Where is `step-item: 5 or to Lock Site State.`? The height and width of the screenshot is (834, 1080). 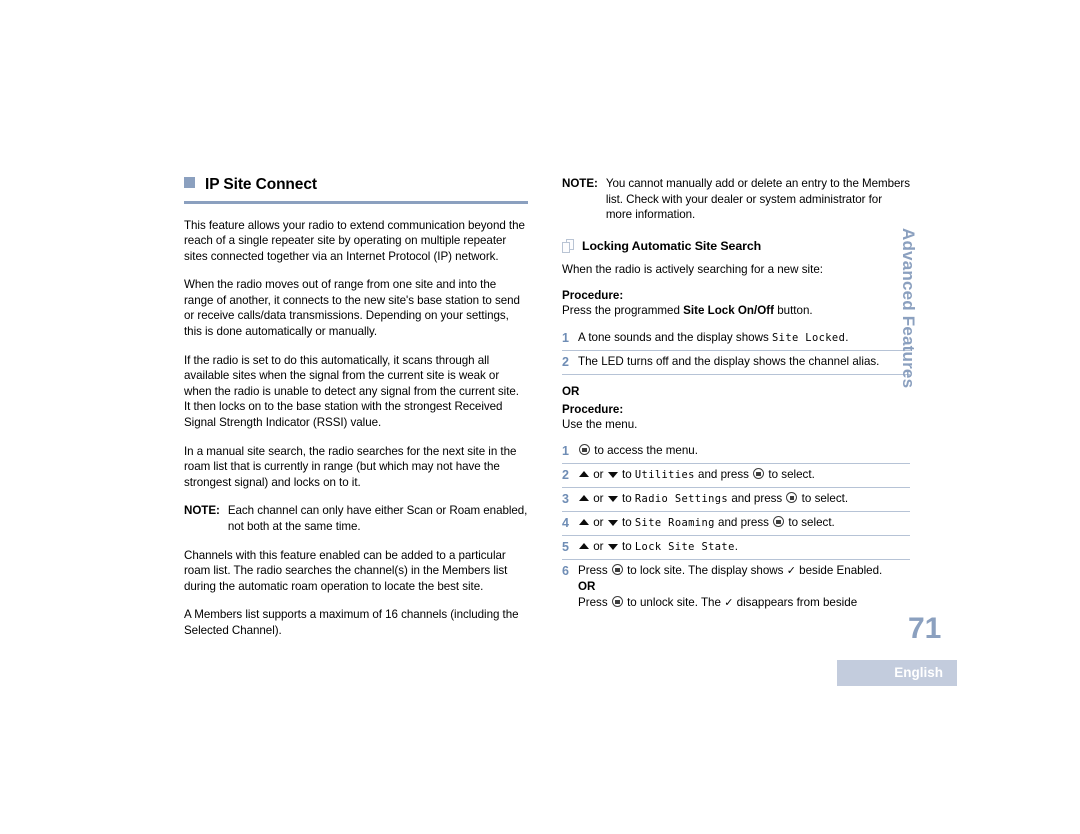 step-item: 5 or to Lock Site State. is located at coordinates (736, 548).